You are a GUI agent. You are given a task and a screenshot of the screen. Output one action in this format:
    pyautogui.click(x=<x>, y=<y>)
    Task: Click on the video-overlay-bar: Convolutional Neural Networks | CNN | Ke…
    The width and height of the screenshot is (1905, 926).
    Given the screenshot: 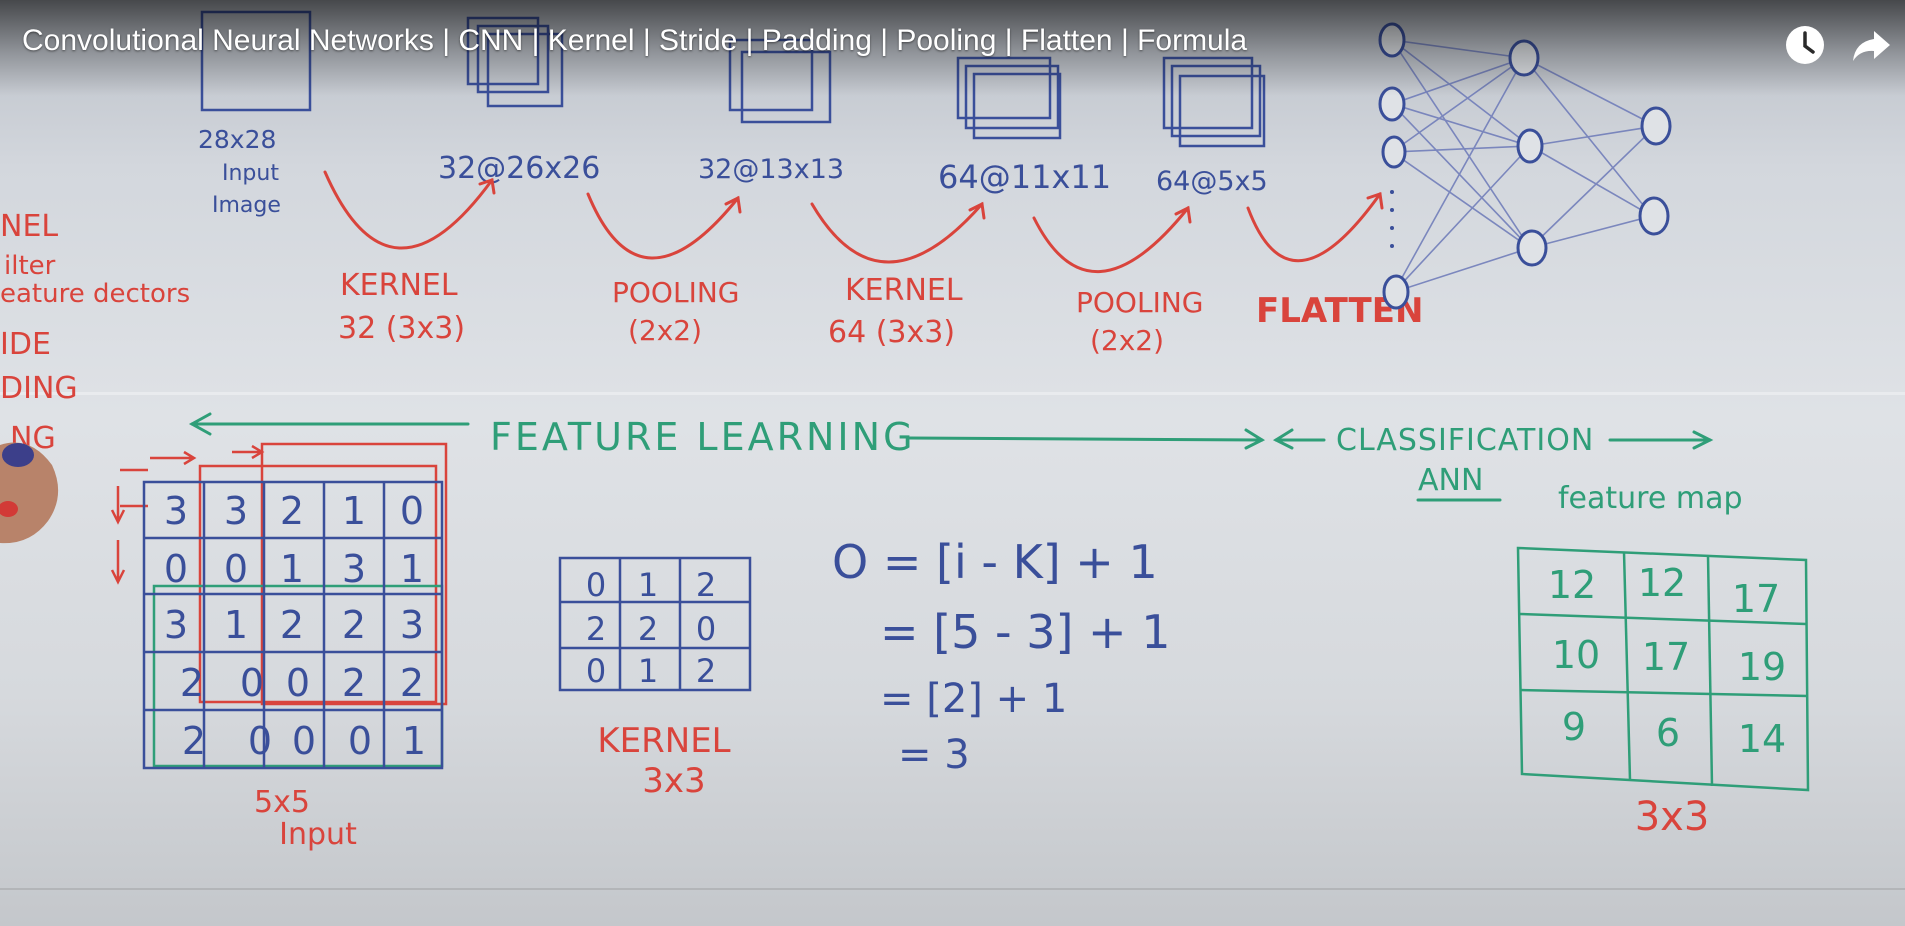 What is the action you would take?
    pyautogui.click(x=952, y=48)
    